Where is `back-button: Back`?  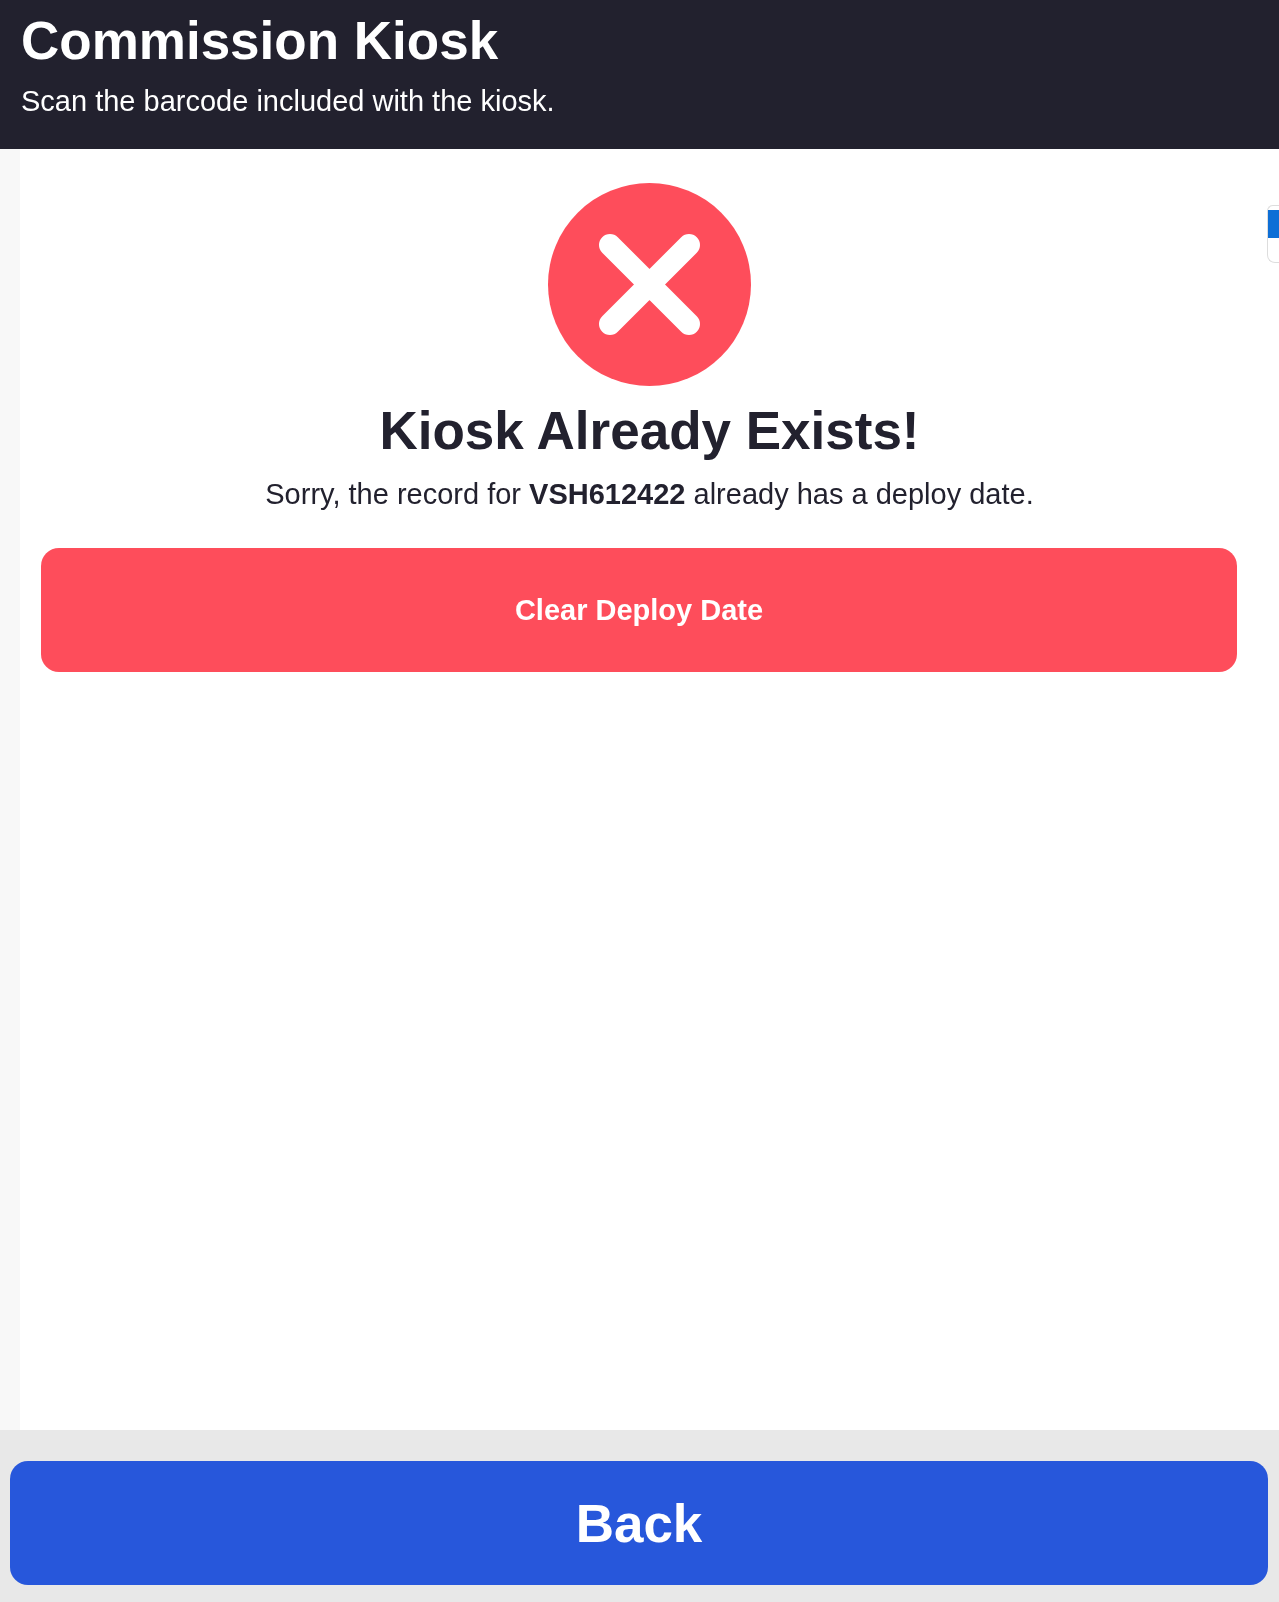
back-button: Back is located at coordinates (639, 1523).